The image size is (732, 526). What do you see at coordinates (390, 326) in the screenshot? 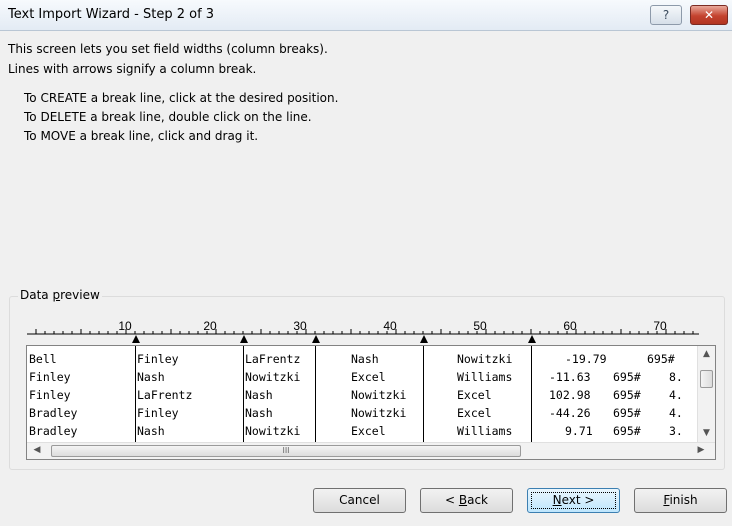
I see `ruler-label-40: 40` at bounding box center [390, 326].